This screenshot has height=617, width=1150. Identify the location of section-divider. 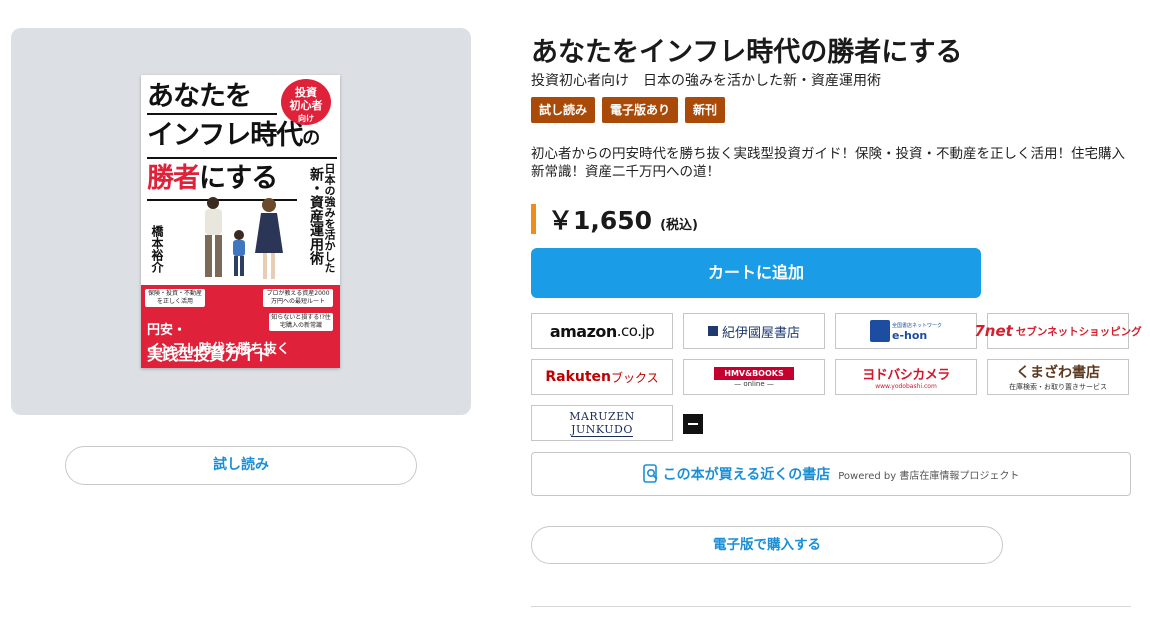
(831, 606).